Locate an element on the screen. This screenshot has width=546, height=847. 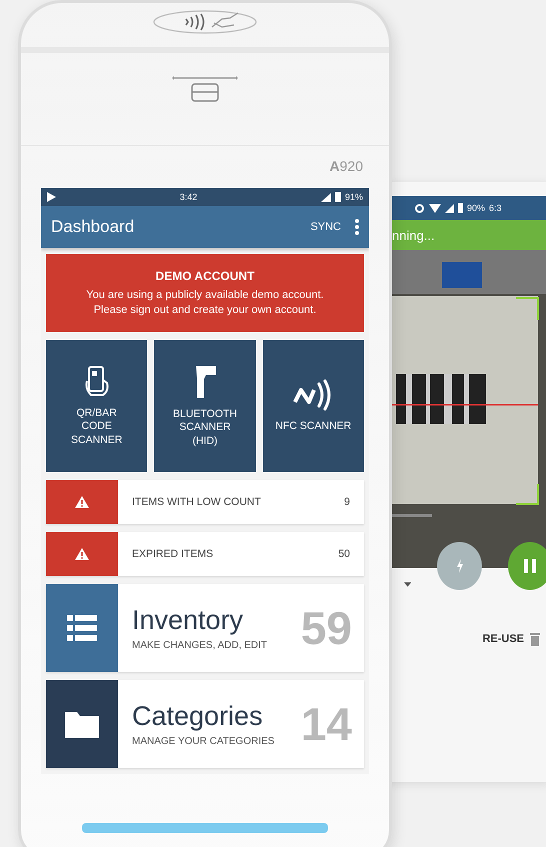
section-row: Inventory MAKE CHANGES, ADD, EDIT 59 is located at coordinates (205, 628).